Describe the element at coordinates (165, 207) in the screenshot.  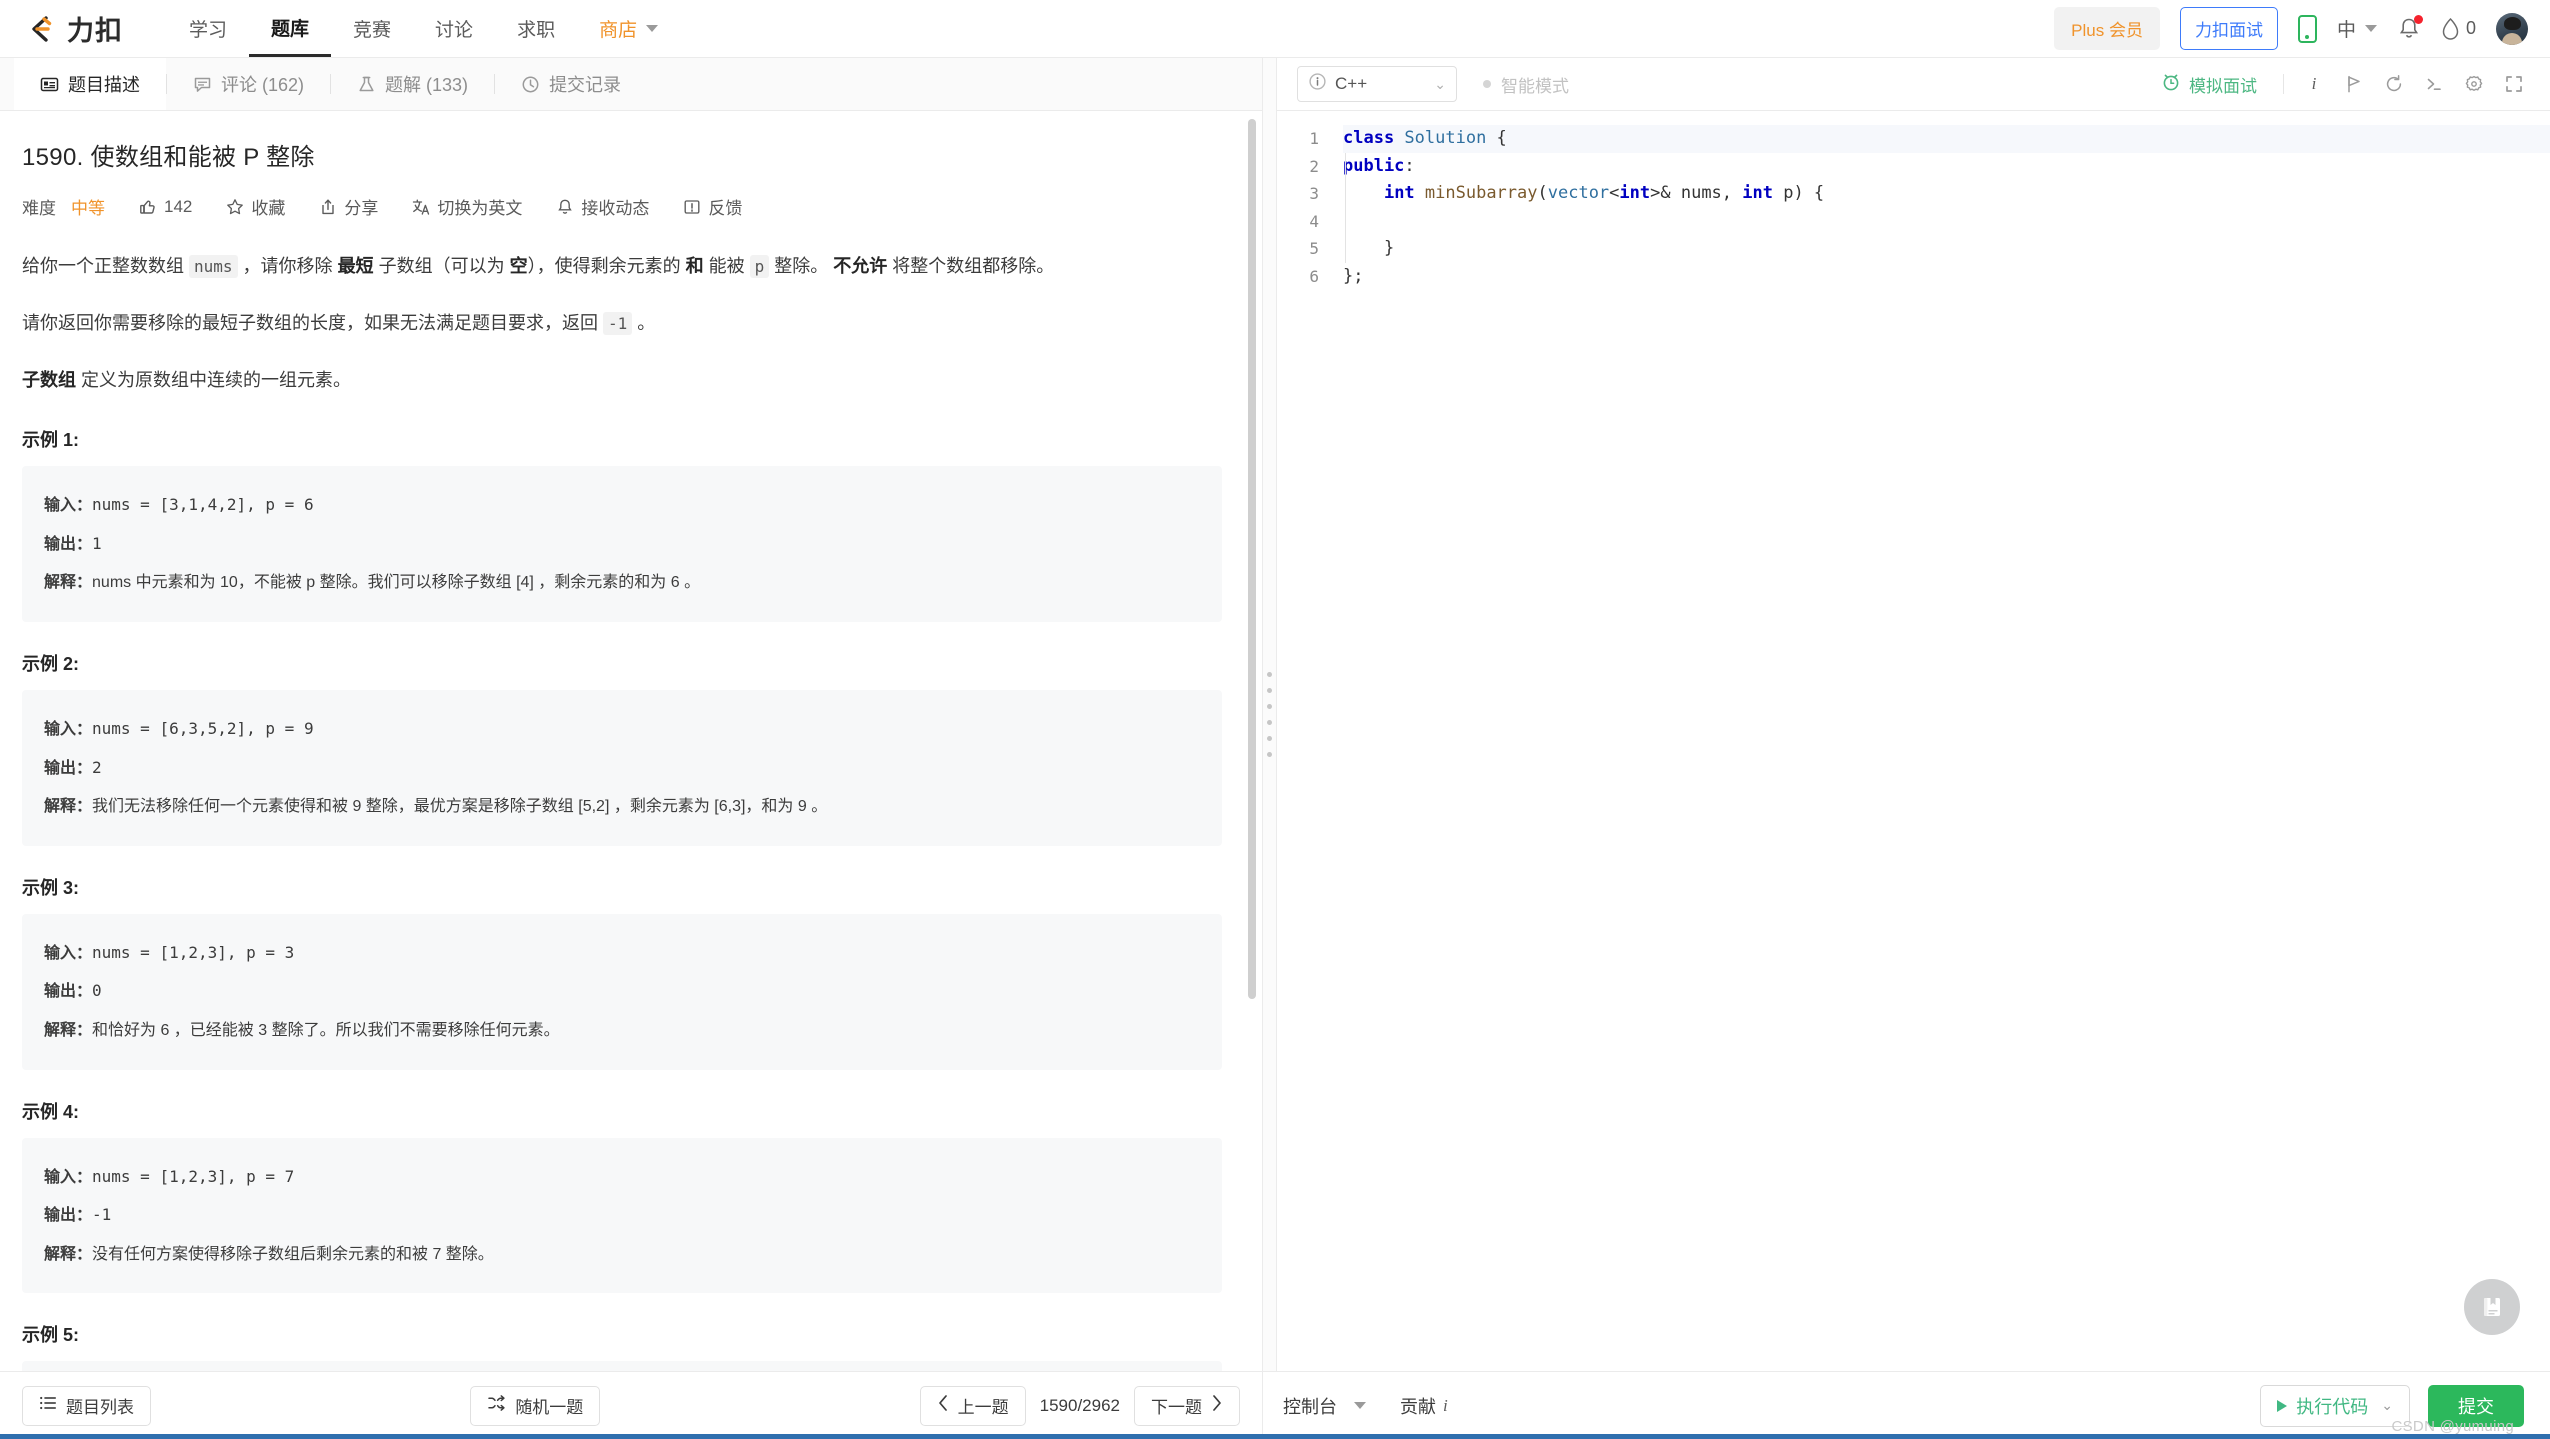
I see `like-button: 142` at that location.